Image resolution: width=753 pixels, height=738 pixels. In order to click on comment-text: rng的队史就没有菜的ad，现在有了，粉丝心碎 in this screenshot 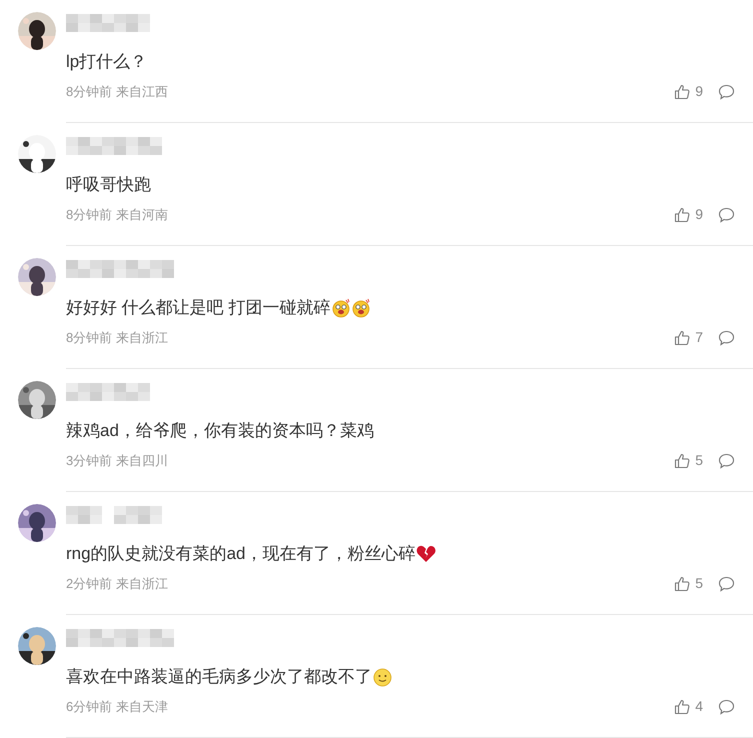, I will do `click(241, 554)`.